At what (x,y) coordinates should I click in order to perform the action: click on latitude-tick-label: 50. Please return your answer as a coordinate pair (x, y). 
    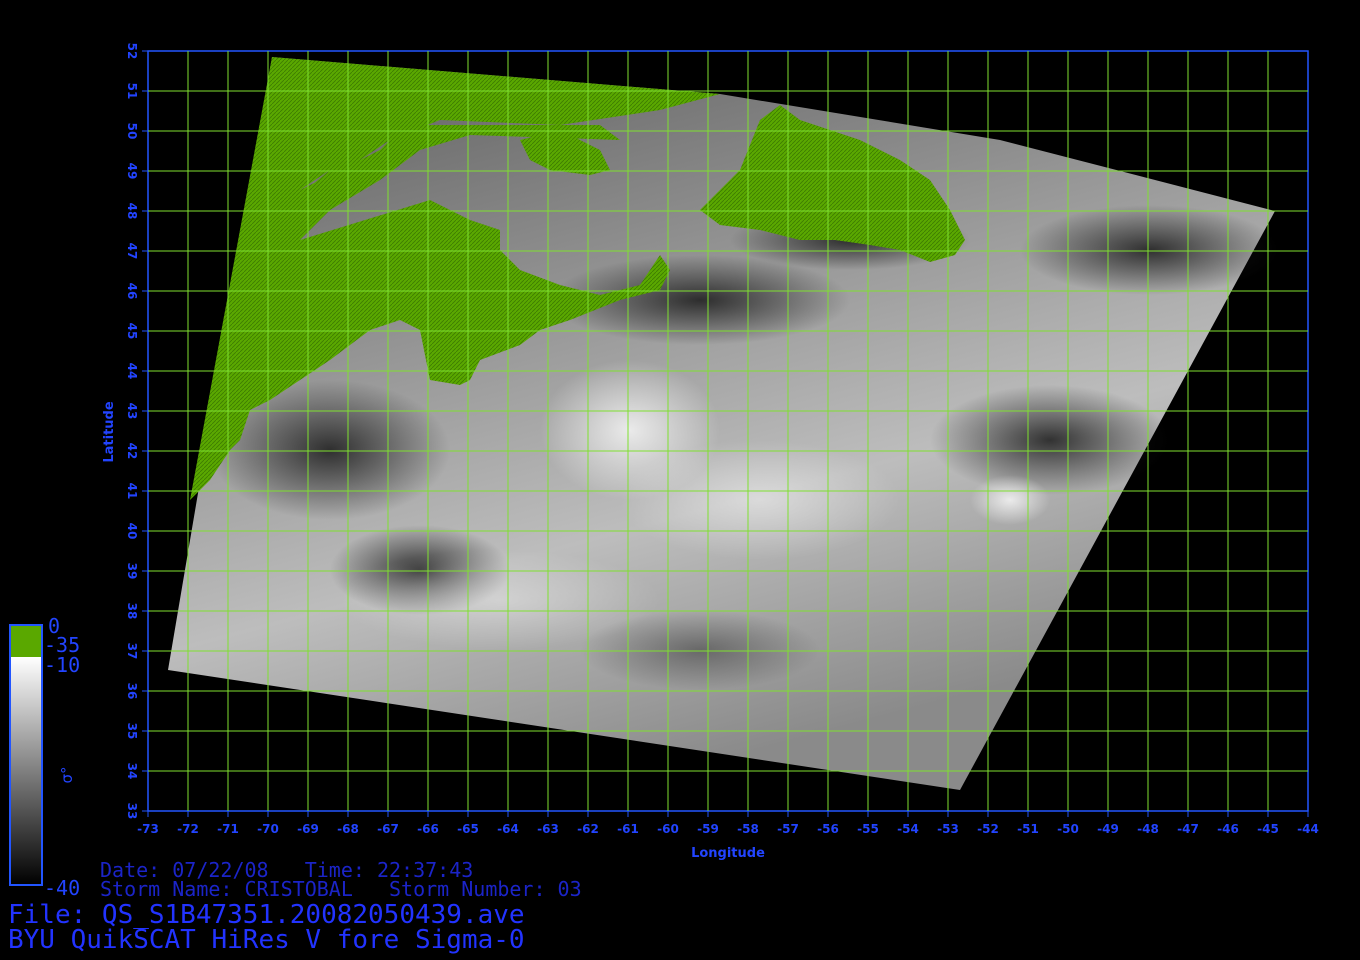
    Looking at the image, I should click on (132, 131).